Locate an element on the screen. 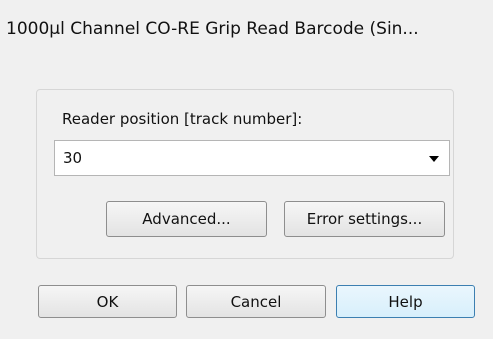 This screenshot has width=493, height=339. chevron-down-icon is located at coordinates (434, 159).